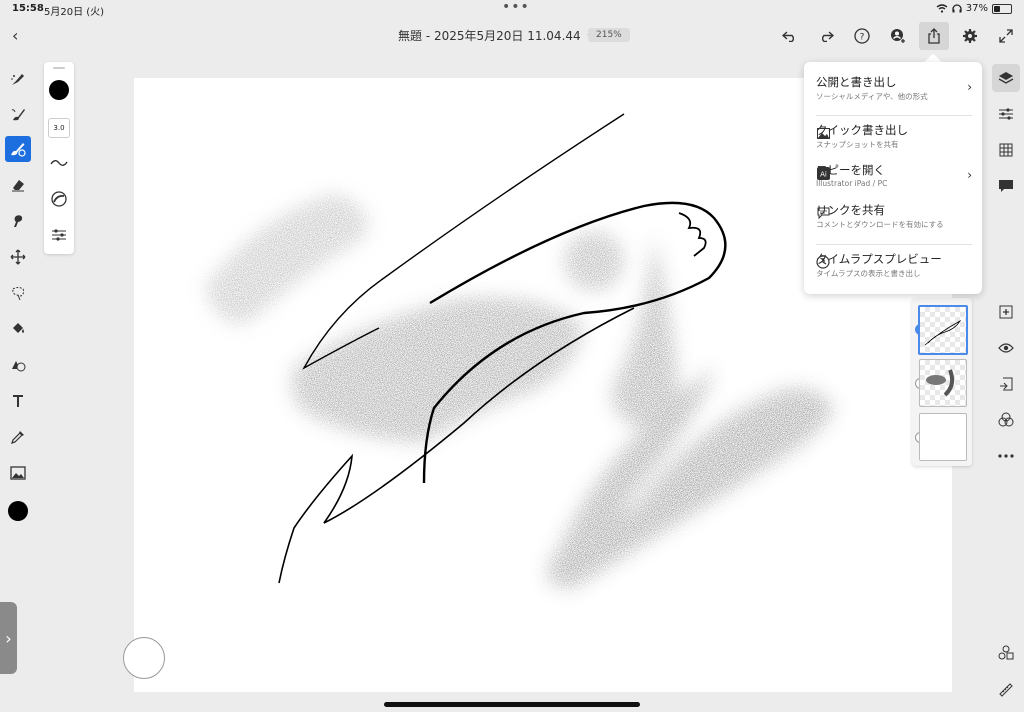 This screenshot has width=1024, height=712. I want to click on top-bar: ‹ 無題 - 2025年5月20日 11.04.44 215% ?, so click(512, 36).